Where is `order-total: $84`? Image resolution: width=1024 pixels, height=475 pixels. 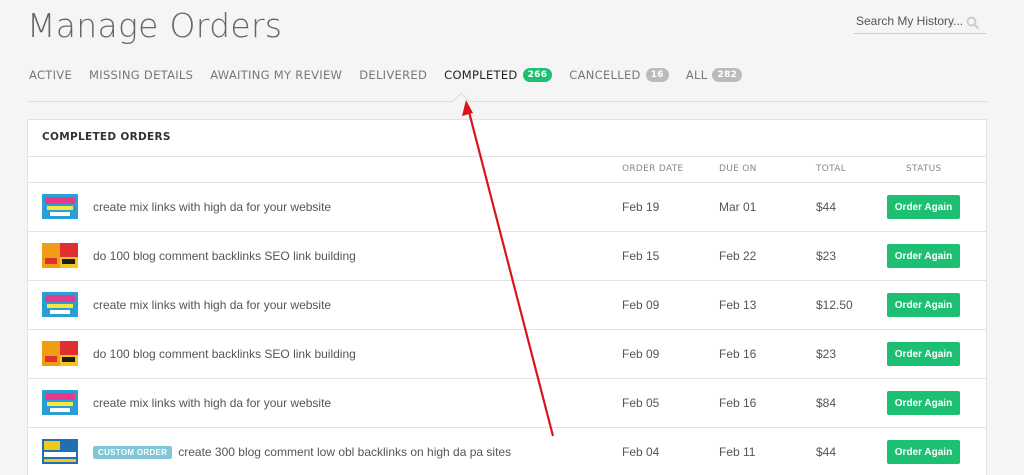 order-total: $84 is located at coordinates (826, 403).